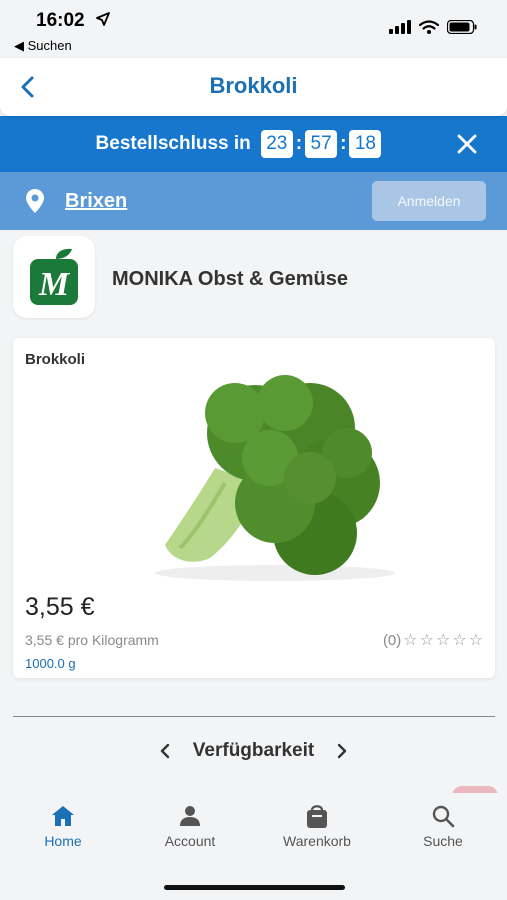 This screenshot has height=900, width=507. I want to click on deadline-label: Bestellschluss in, so click(173, 143).